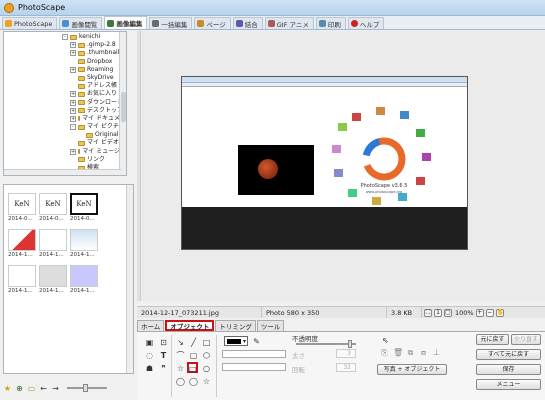 The image size is (545, 400). Describe the element at coordinates (193, 355) in the screenshot. I see `rounded-rect-tool-icon: ▢` at that location.